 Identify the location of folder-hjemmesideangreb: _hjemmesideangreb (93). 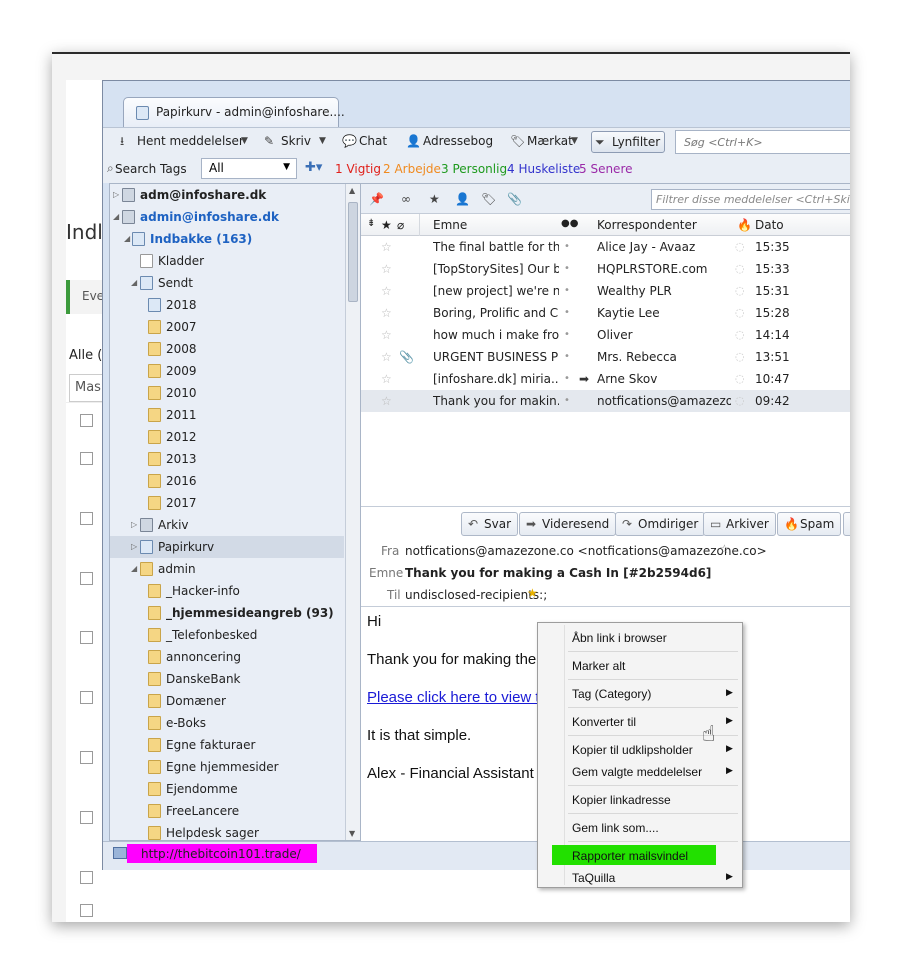
(227, 613).